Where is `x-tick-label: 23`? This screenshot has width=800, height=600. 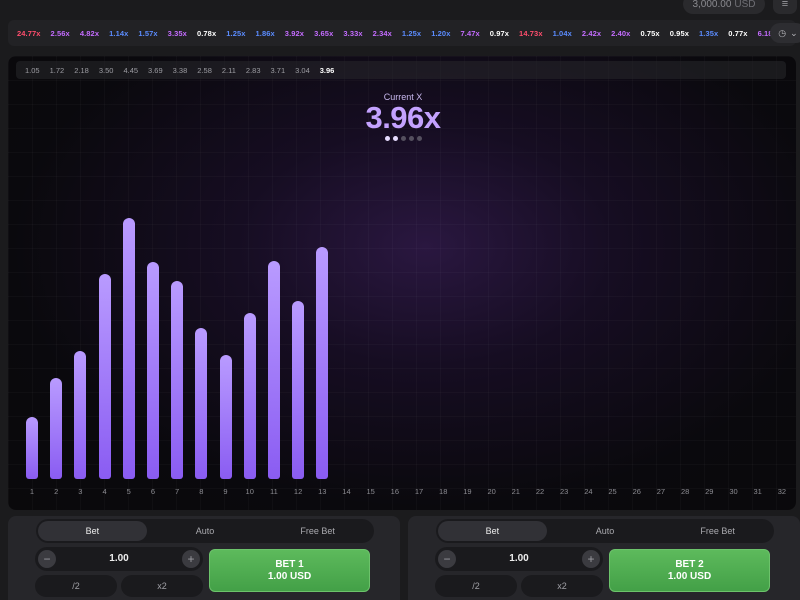
x-tick-label: 23 is located at coordinates (564, 491).